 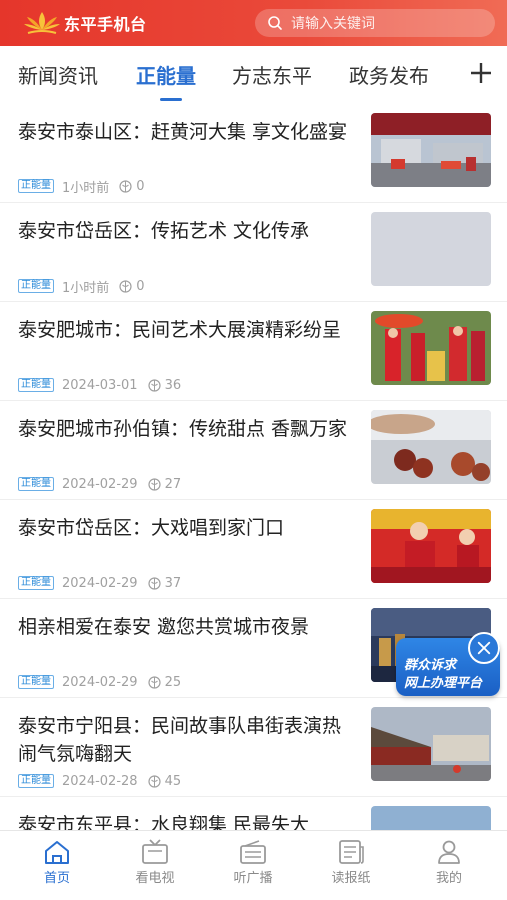 I want to click on home-icon, so click(x=57, y=852).